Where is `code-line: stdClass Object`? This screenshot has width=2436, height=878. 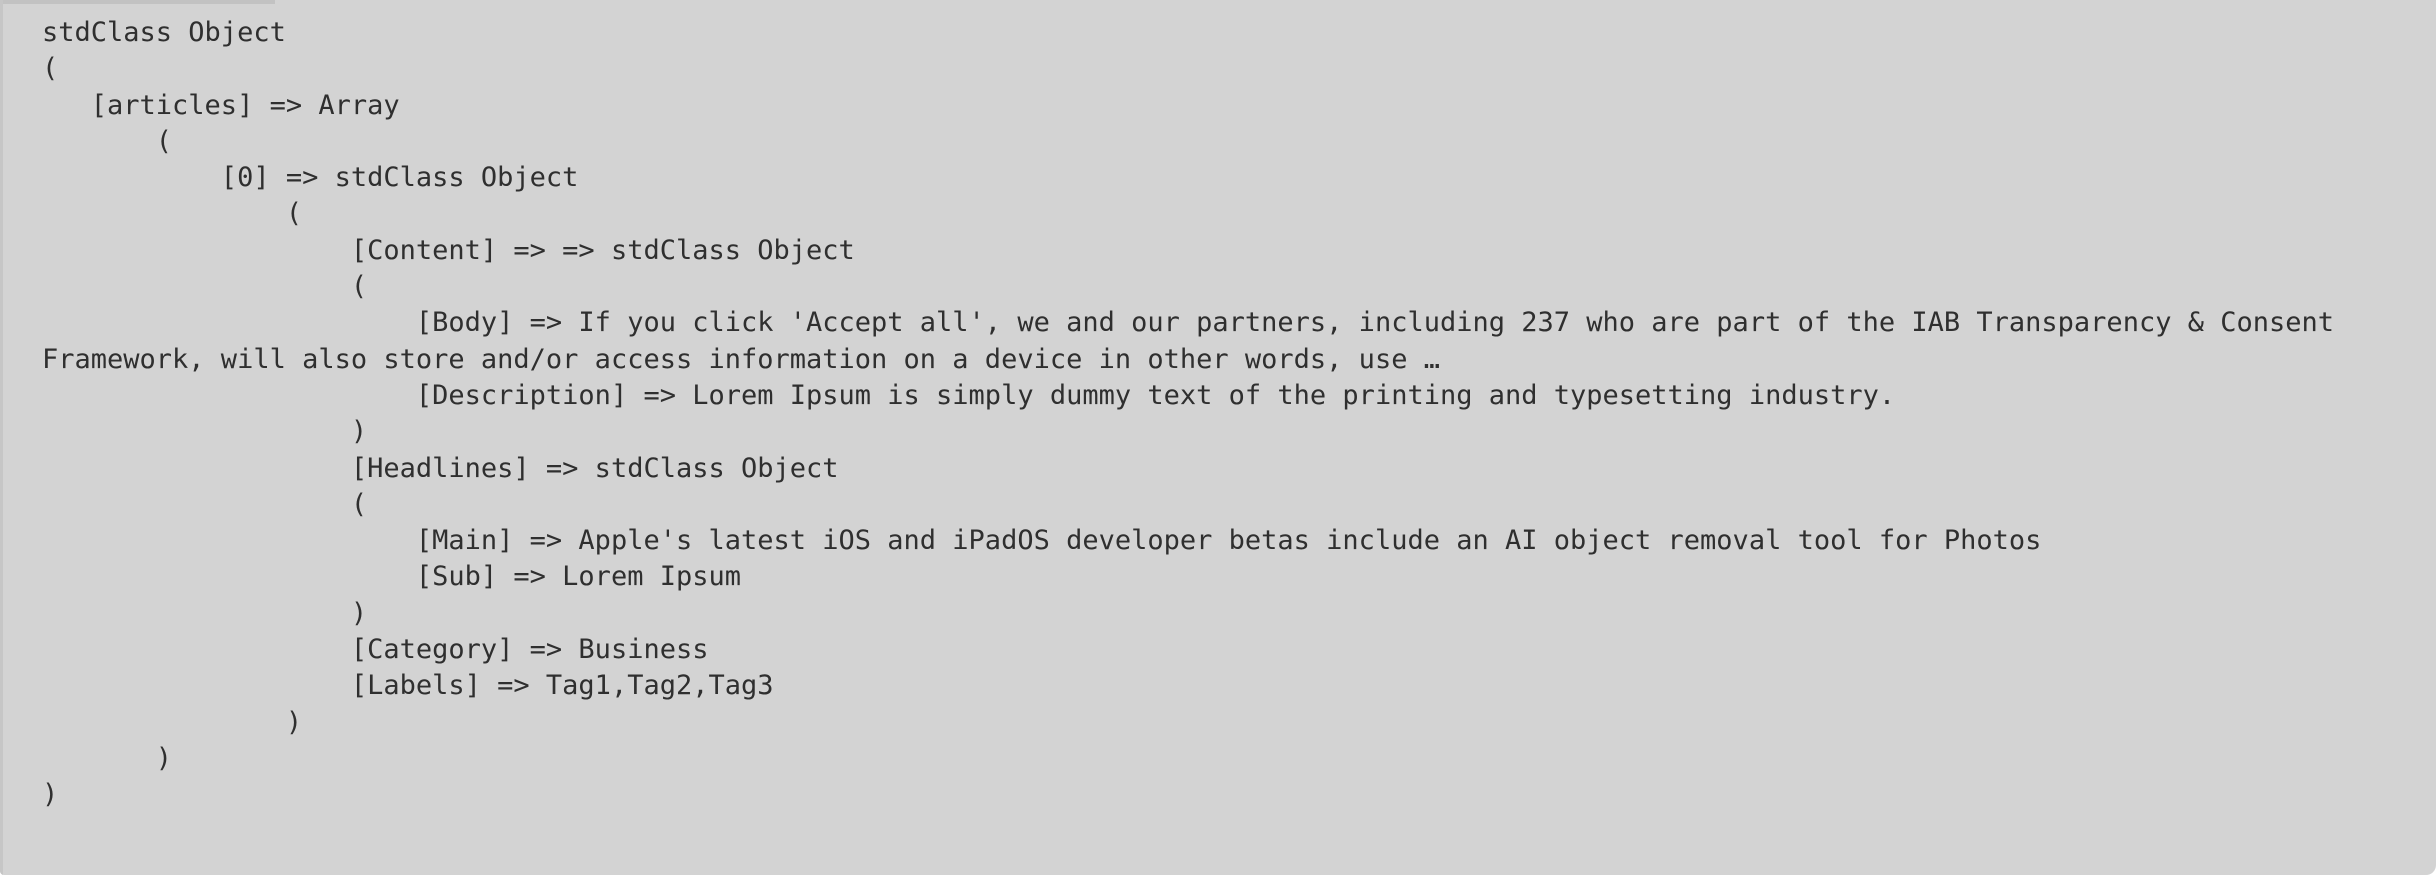 code-line: stdClass Object is located at coordinates (164, 32).